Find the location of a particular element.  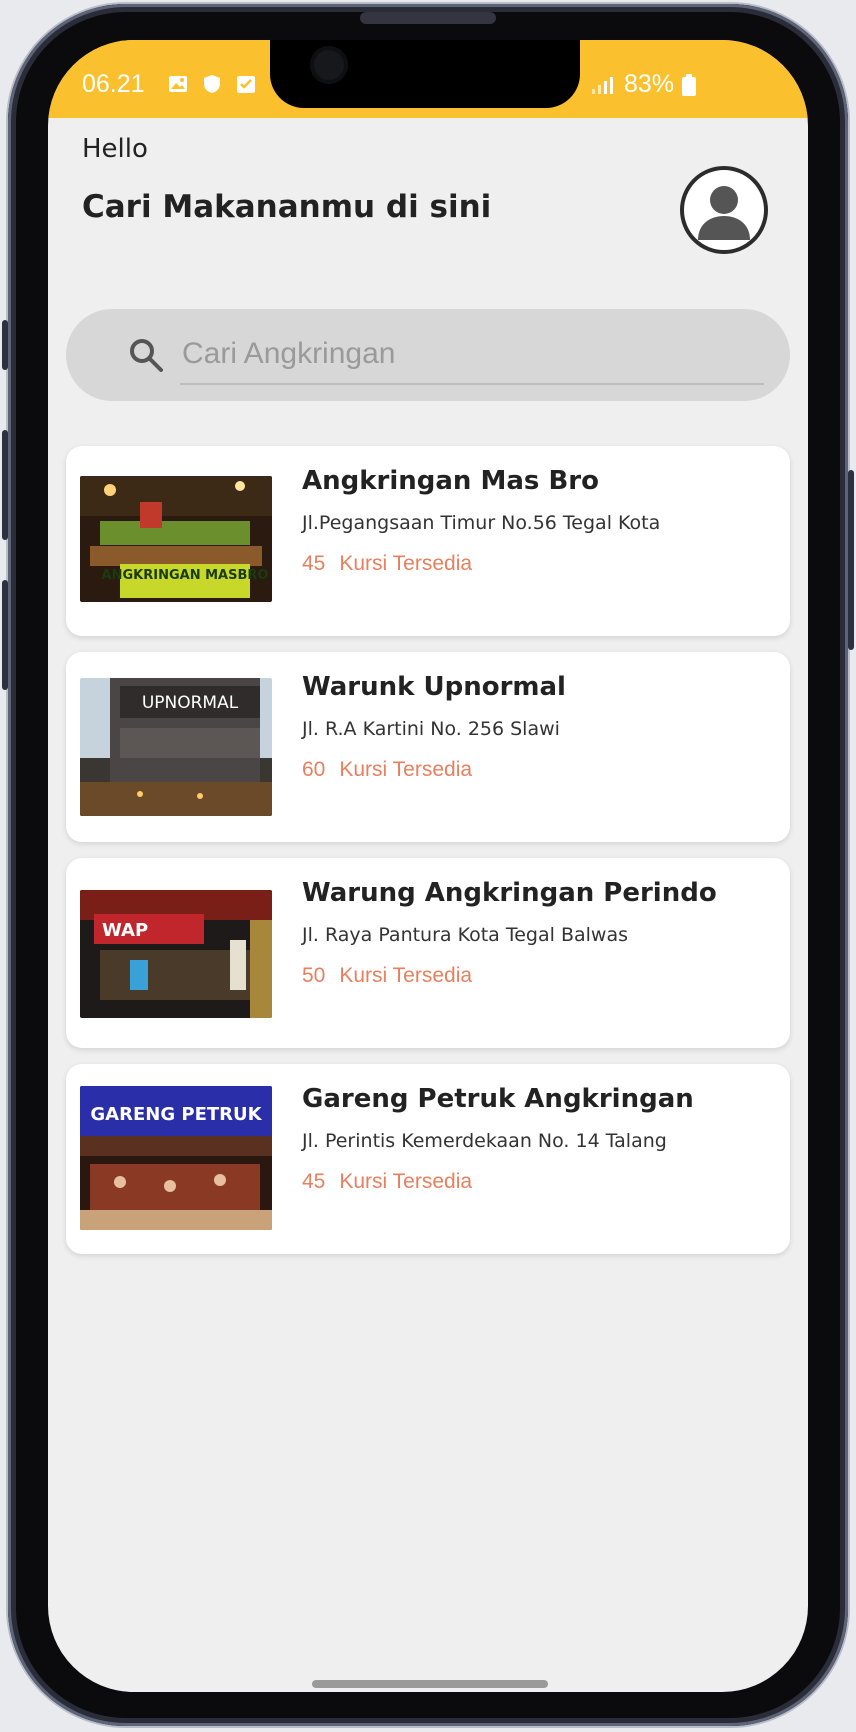

restaurant-address: Jl. Raya Pantura Kota Tegal Balwas is located at coordinates (465, 935).